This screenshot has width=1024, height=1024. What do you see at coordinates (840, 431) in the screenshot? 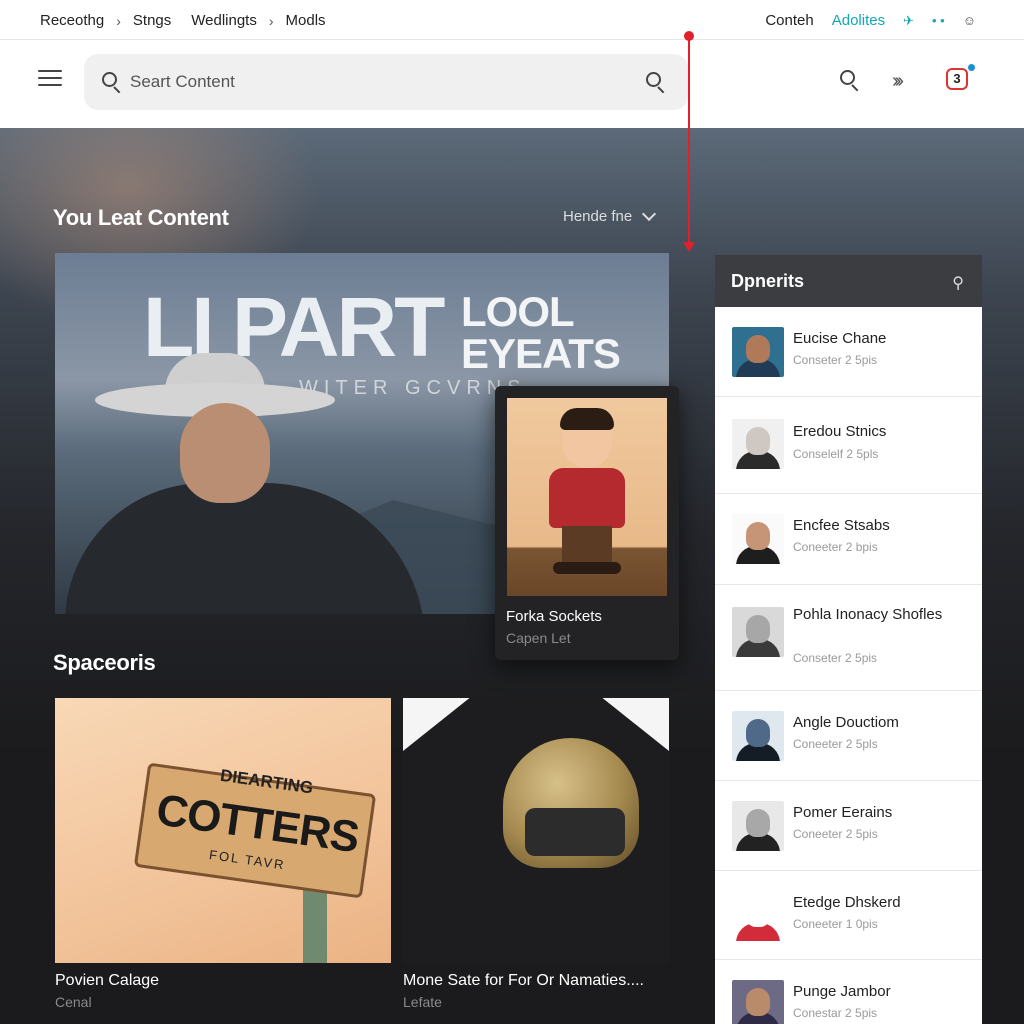
I see `panel-item-name: Eredou Stnics` at bounding box center [840, 431].